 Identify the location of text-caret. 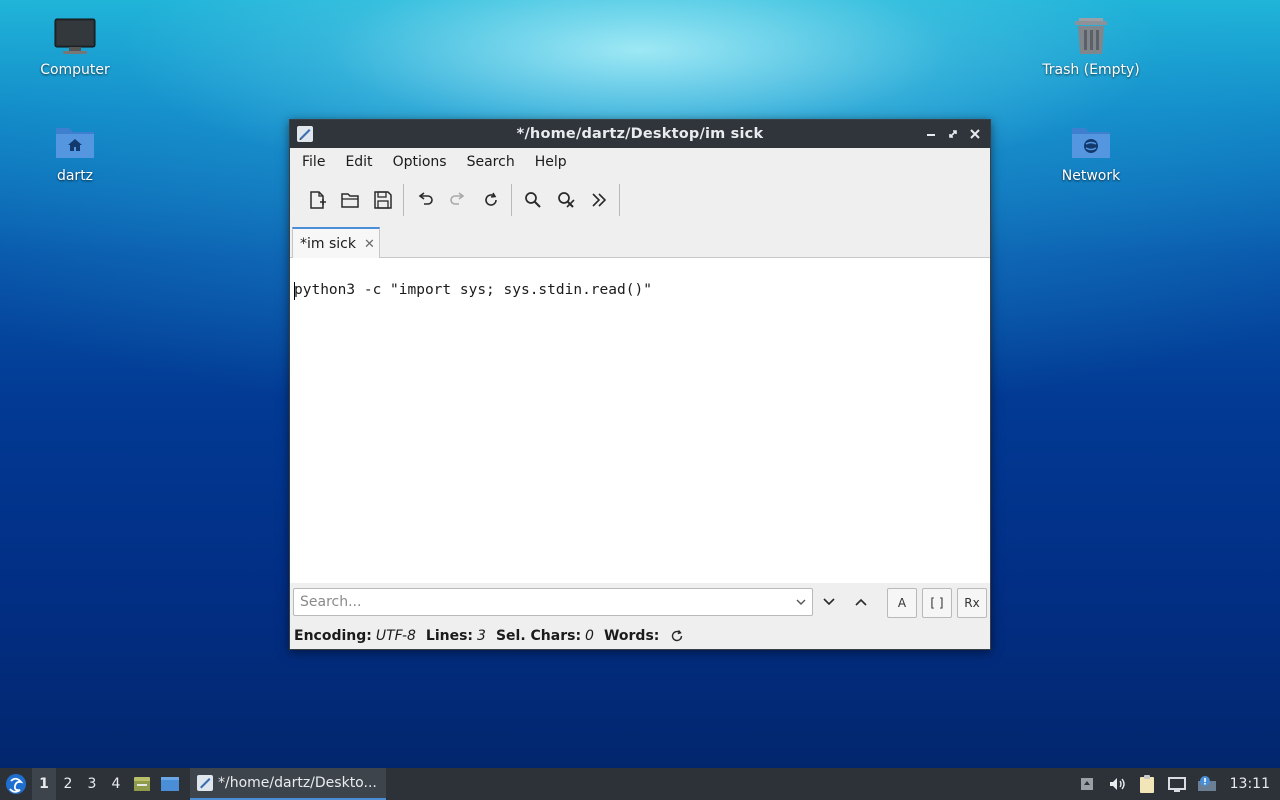
(294, 291).